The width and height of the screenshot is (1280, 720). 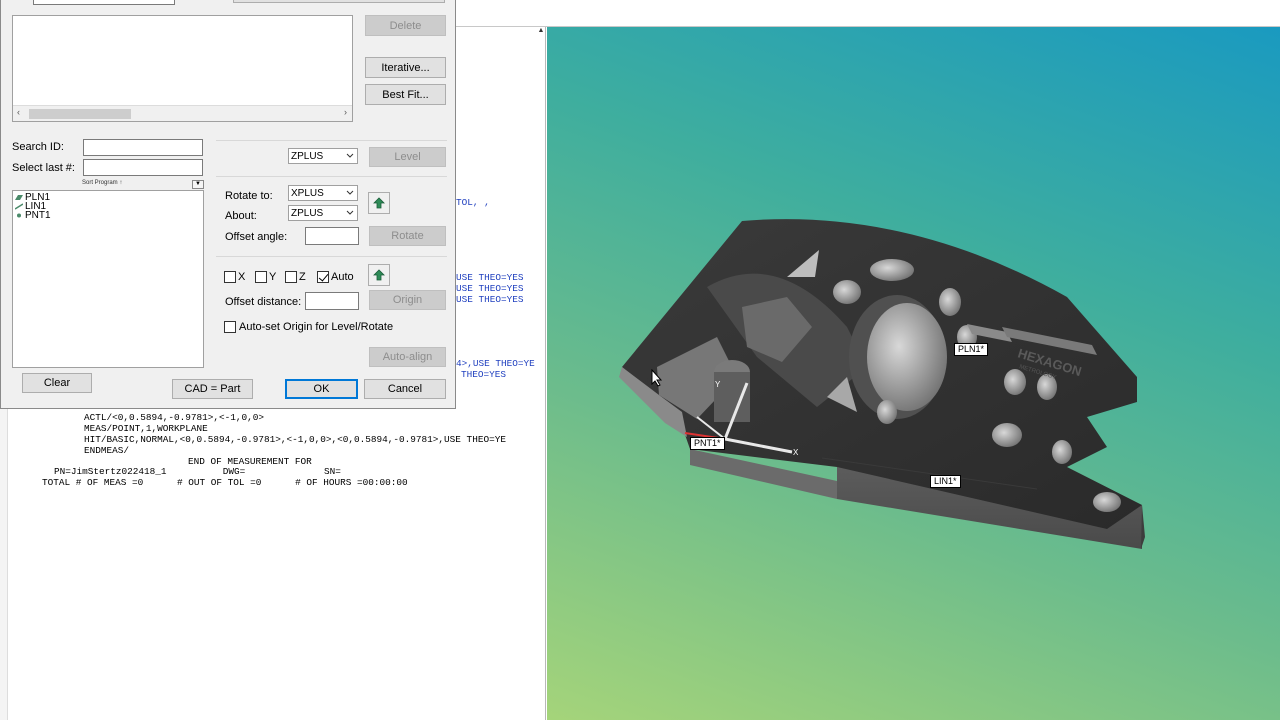 What do you see at coordinates (108, 279) in the screenshot?
I see `feature-tree: PLN1 LIN1 PNT1` at bounding box center [108, 279].